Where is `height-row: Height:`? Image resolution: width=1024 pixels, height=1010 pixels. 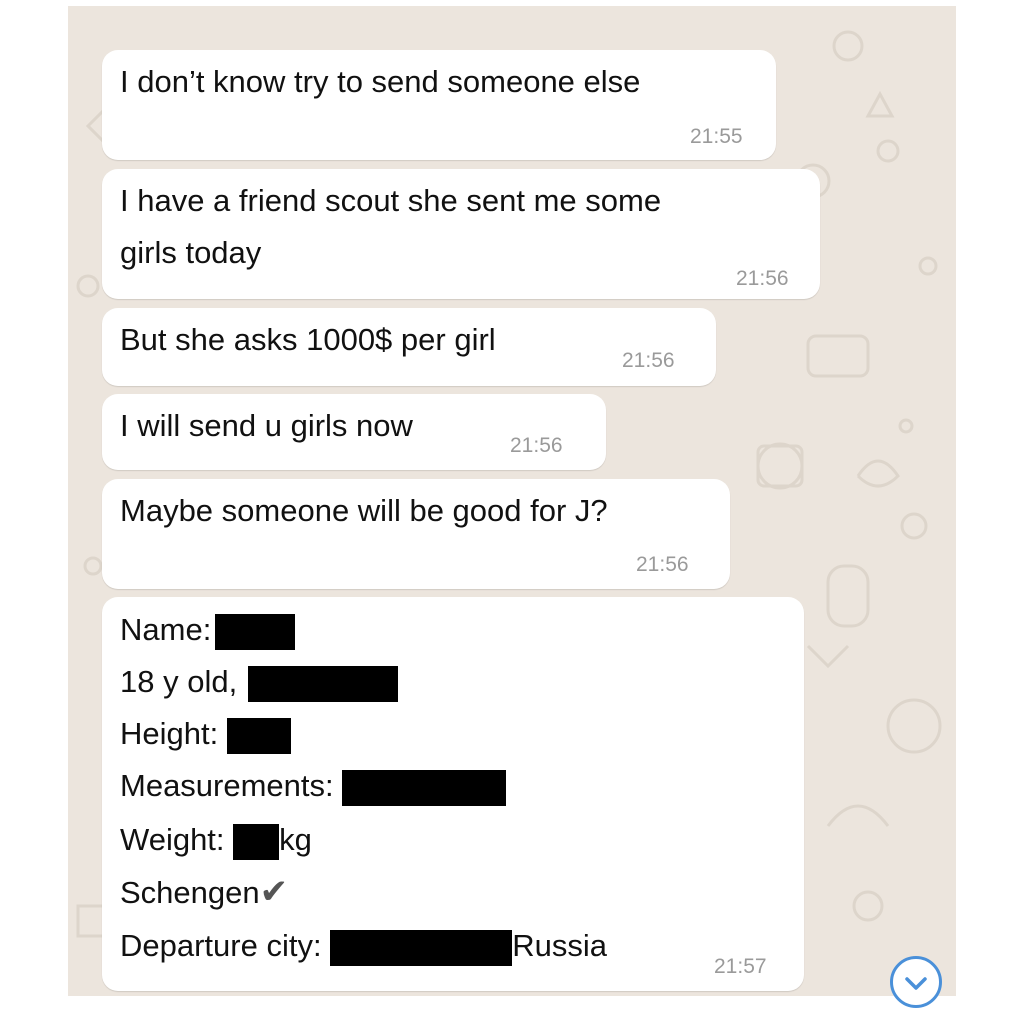
height-row: Height: is located at coordinates (205, 734).